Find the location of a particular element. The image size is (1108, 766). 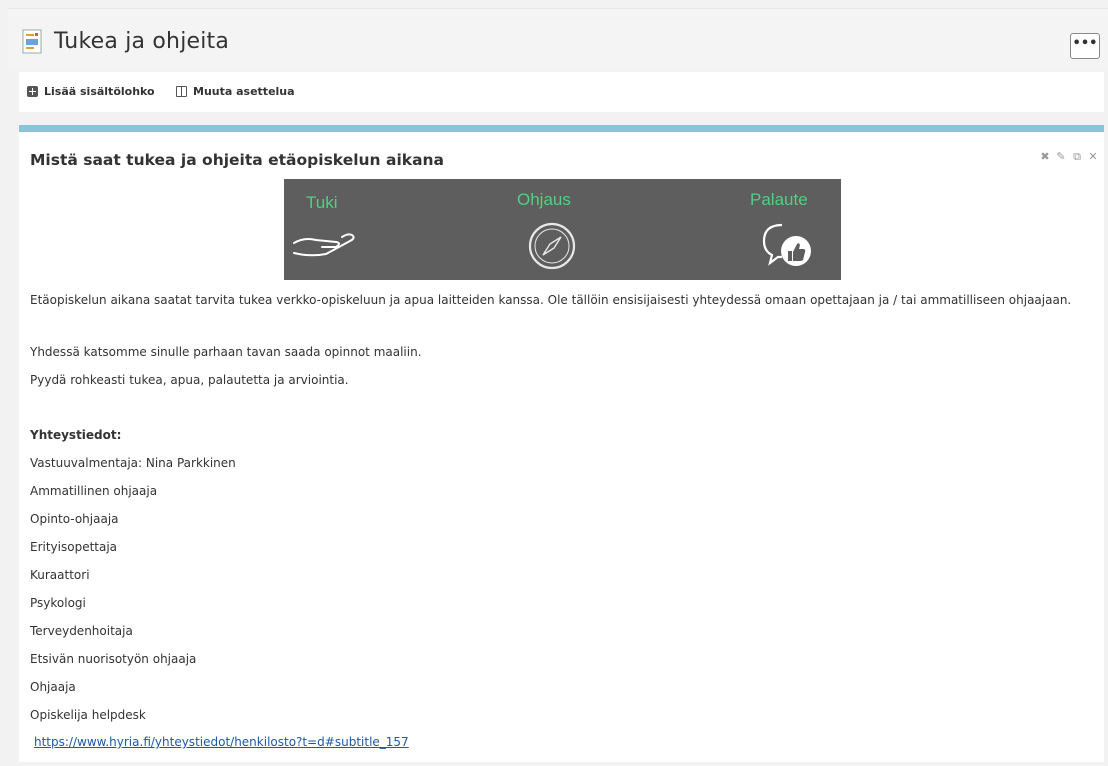

support-banner-image: Tuki Ohjaus Palaute is located at coordinates (562, 229).